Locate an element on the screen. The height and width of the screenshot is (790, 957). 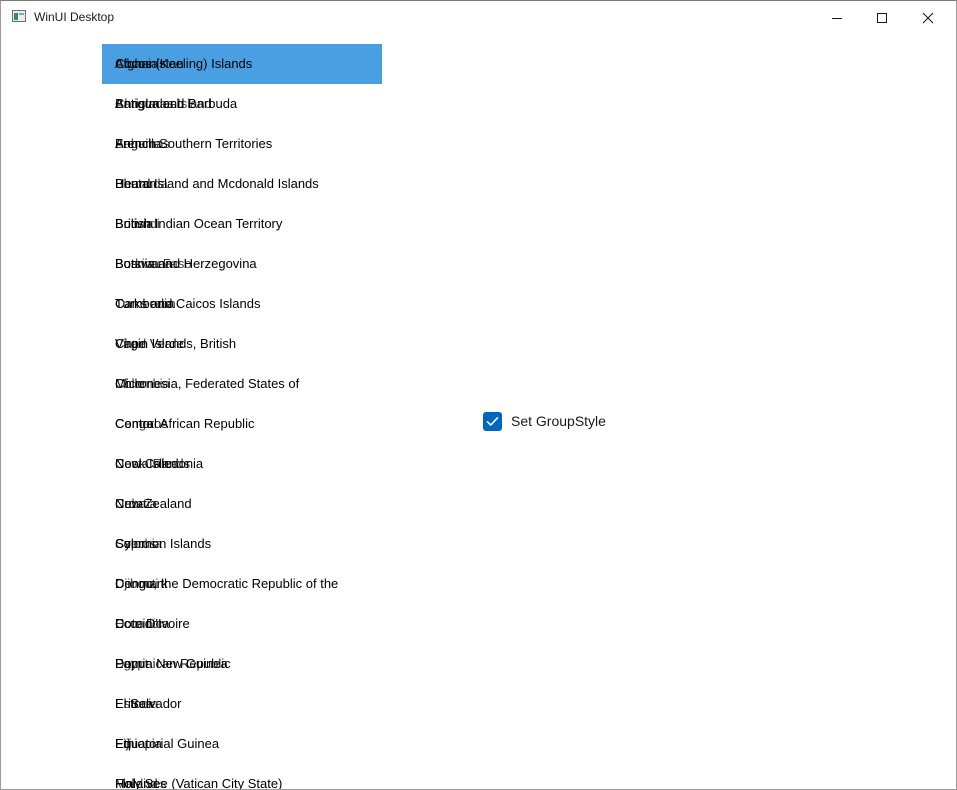
list-item-label: Cocos (Keeling) Islands is located at coordinates (184, 63).